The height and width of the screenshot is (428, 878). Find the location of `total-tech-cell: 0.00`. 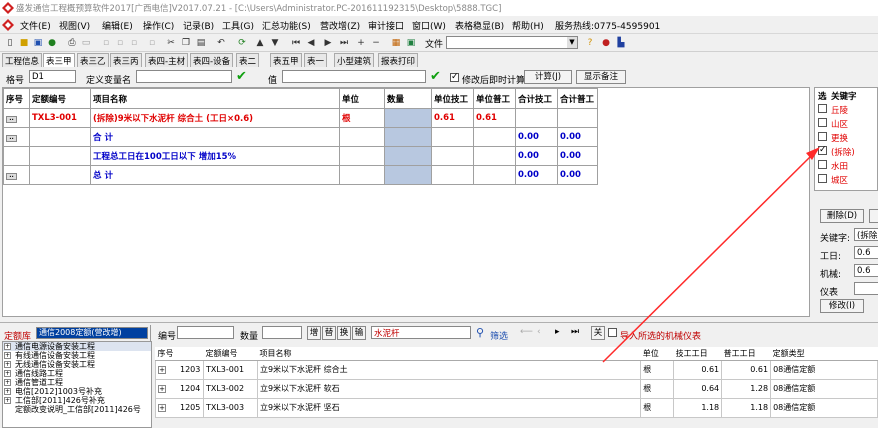

total-tech-cell: 0.00 is located at coordinates (536, 156).